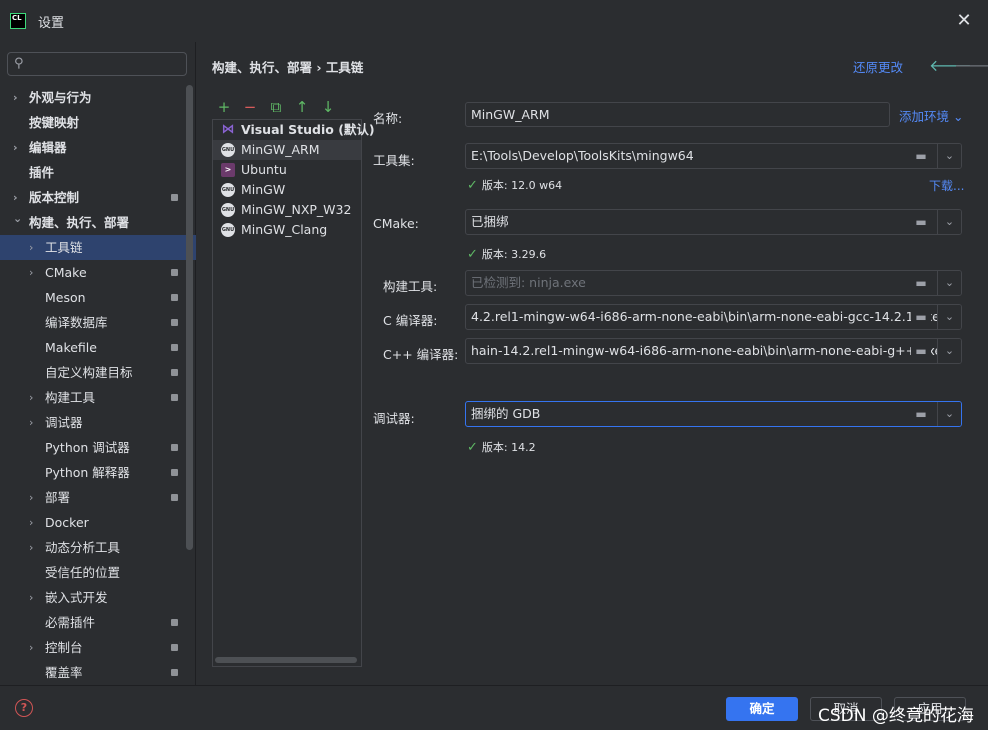 The height and width of the screenshot is (730, 988). Describe the element at coordinates (24, 708) in the screenshot. I see `help-icon: ?` at that location.